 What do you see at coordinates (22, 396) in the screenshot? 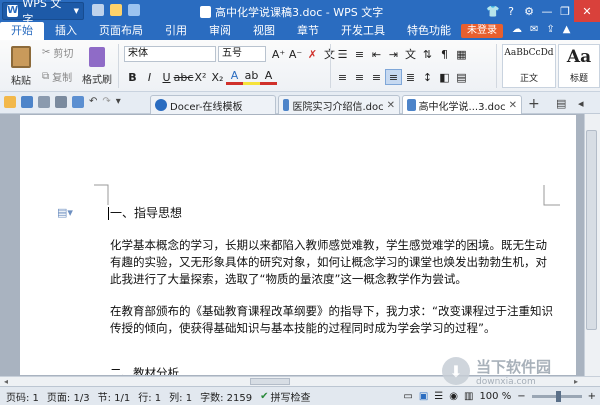
I see `status-page-code: 页码: 1` at bounding box center [22, 396].